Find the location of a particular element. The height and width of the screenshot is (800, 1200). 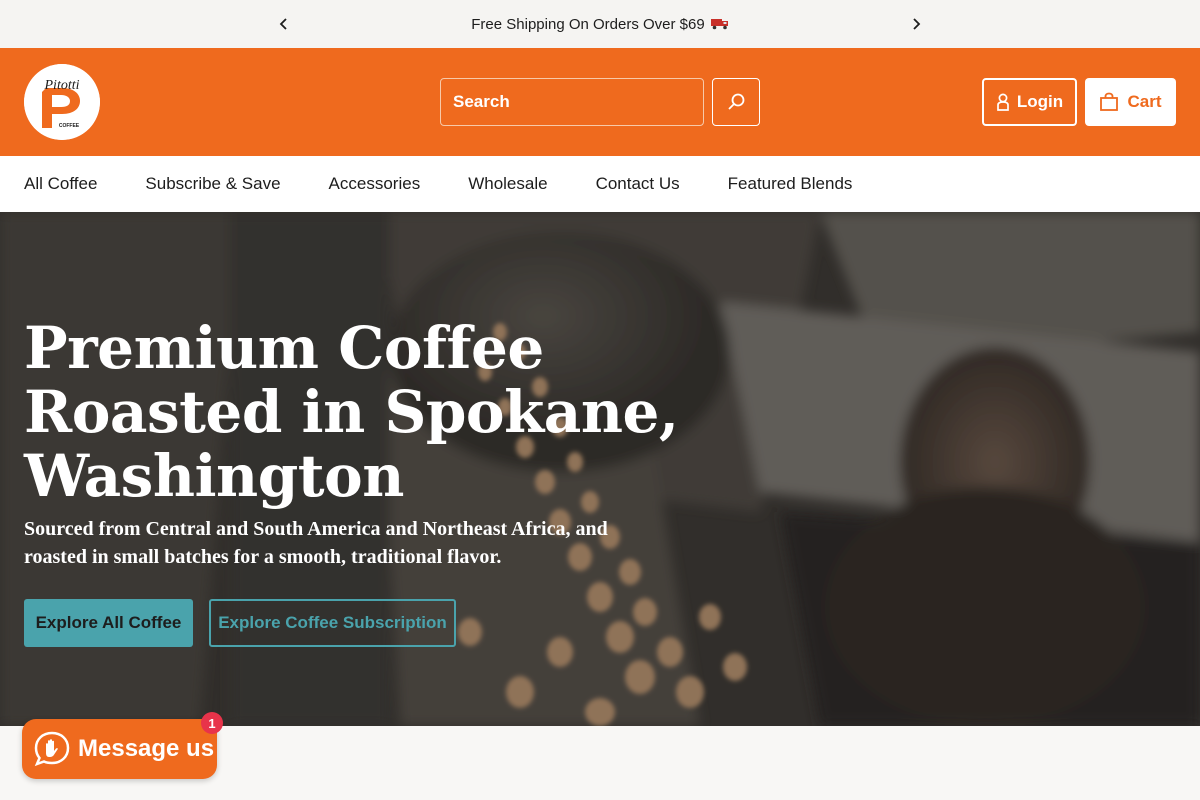

nav-item-contact-us: Contact Us is located at coordinates (638, 184).